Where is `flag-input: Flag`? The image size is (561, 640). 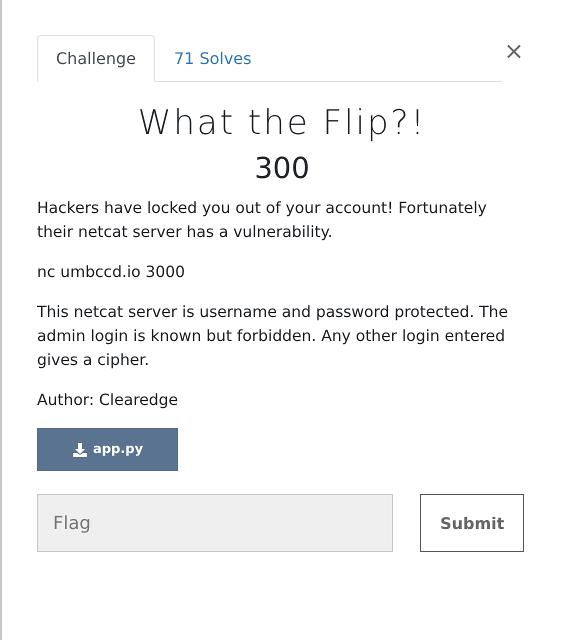
flag-input: Flag is located at coordinates (215, 523).